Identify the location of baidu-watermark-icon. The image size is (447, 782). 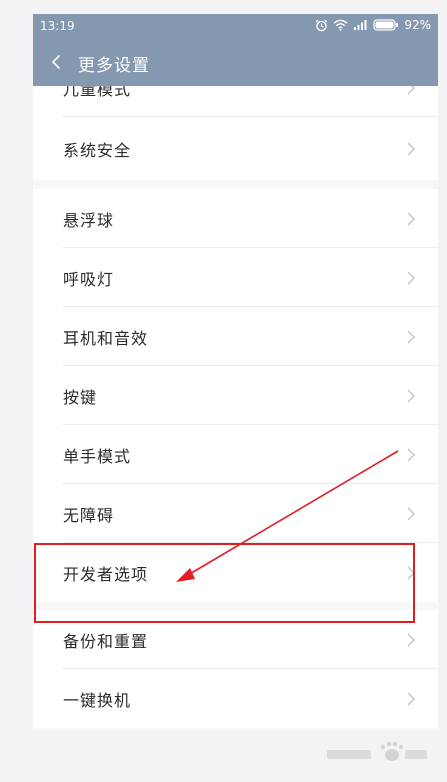
(377, 751).